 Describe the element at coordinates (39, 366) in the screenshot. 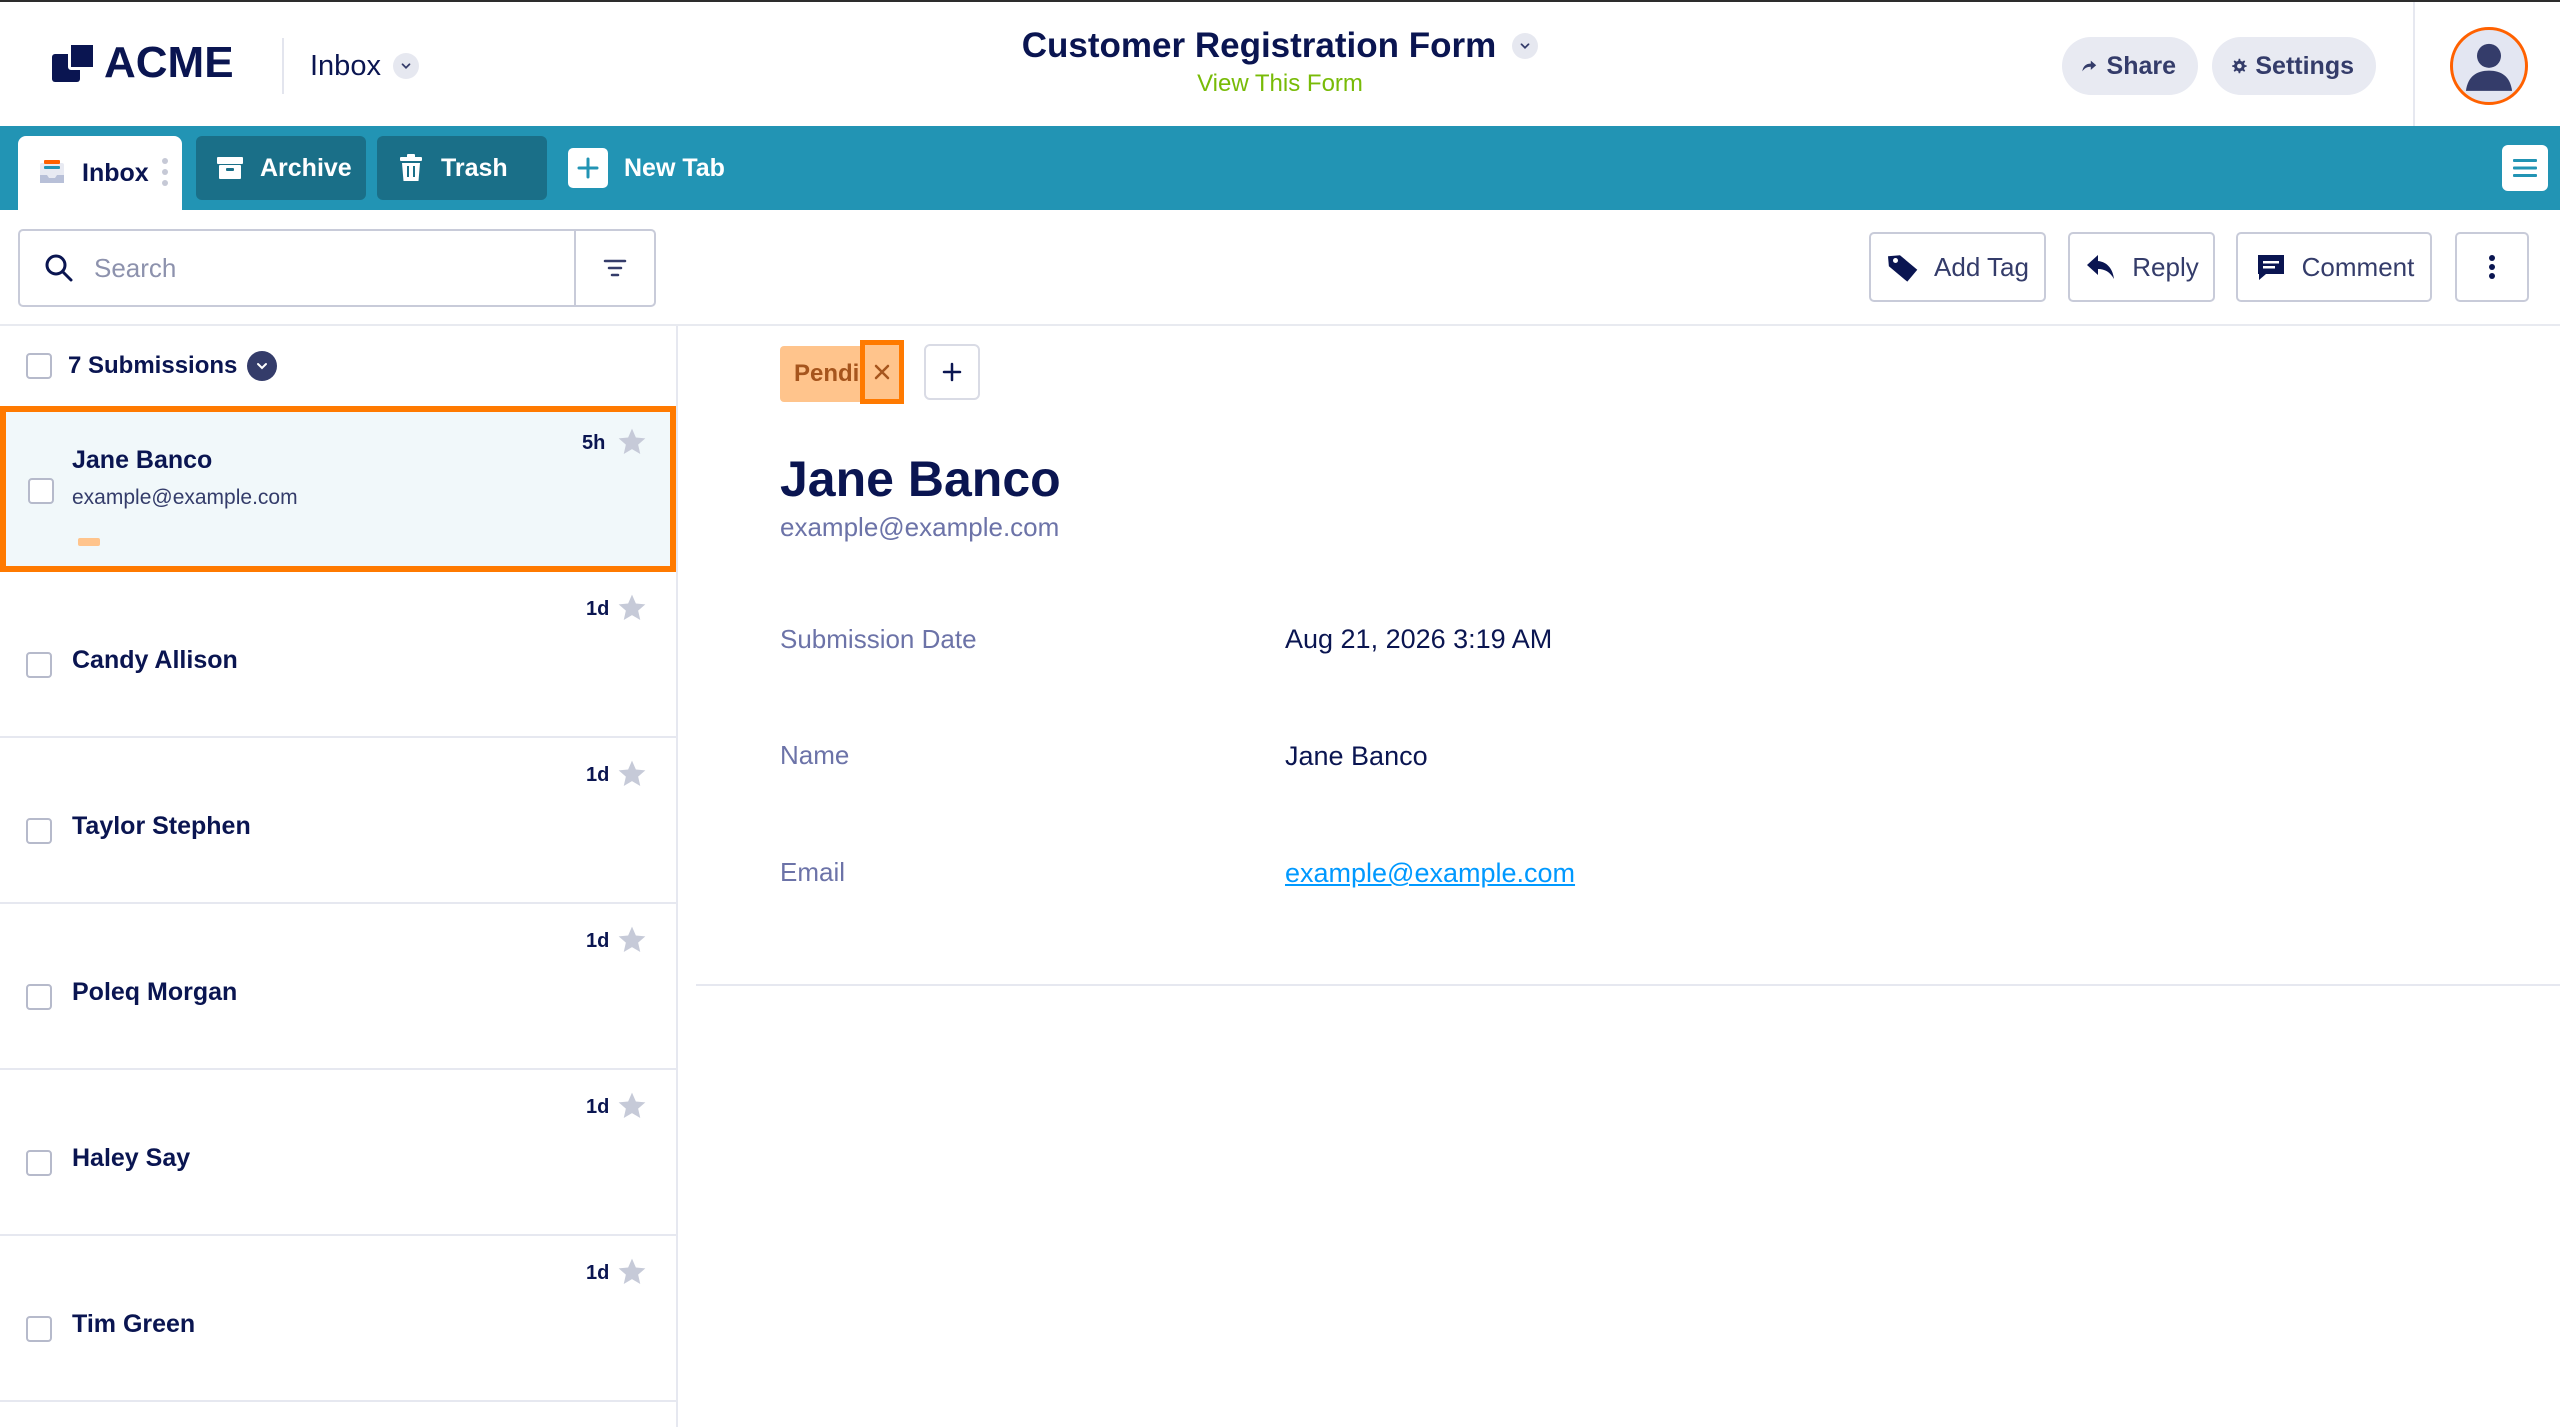

I see `select-all-checkbox` at that location.